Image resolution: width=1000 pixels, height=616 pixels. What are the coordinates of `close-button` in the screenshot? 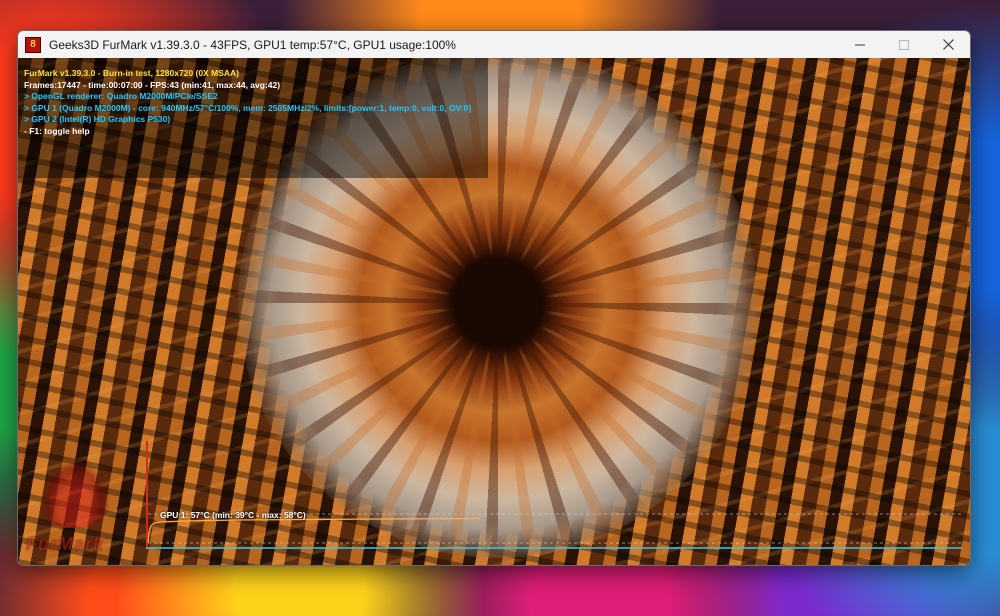 It's located at (948, 44).